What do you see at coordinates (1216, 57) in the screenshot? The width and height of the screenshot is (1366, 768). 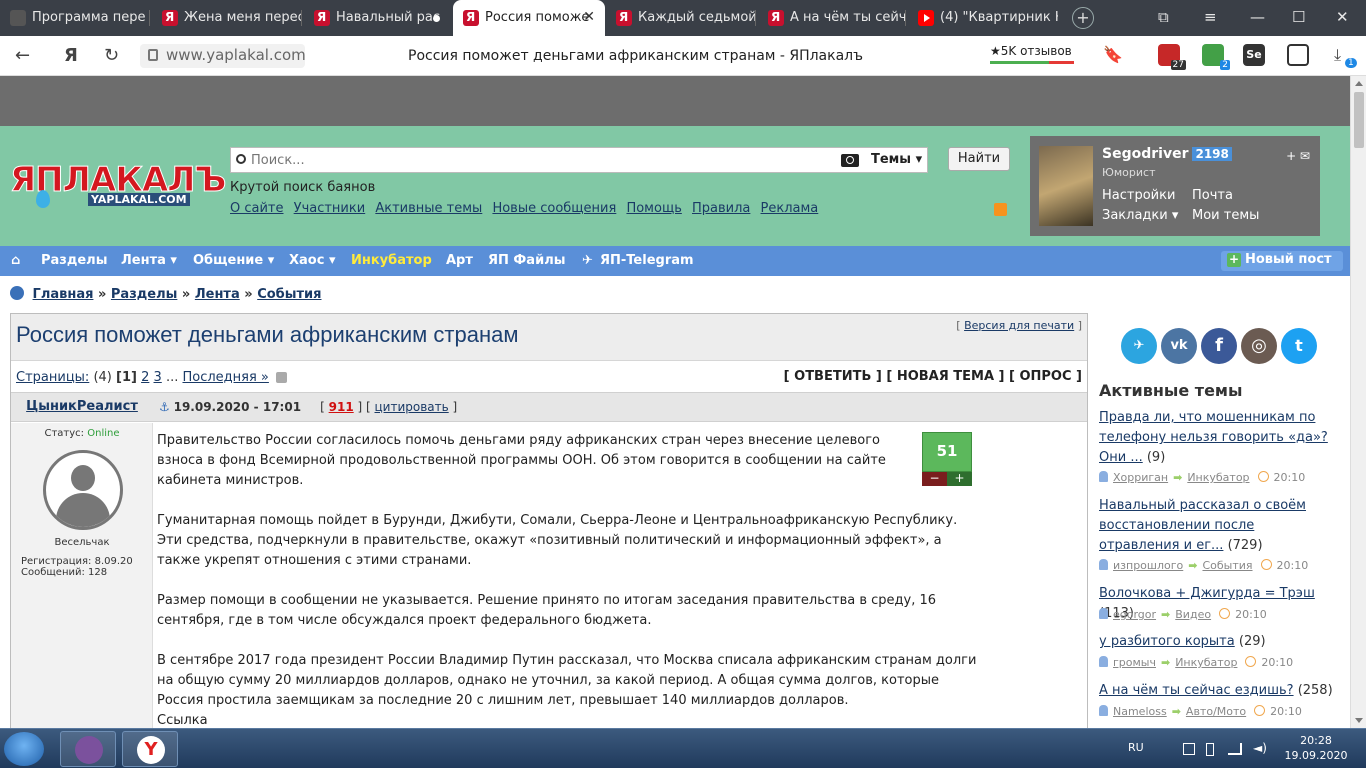 I see `download-extension-icon: 2` at bounding box center [1216, 57].